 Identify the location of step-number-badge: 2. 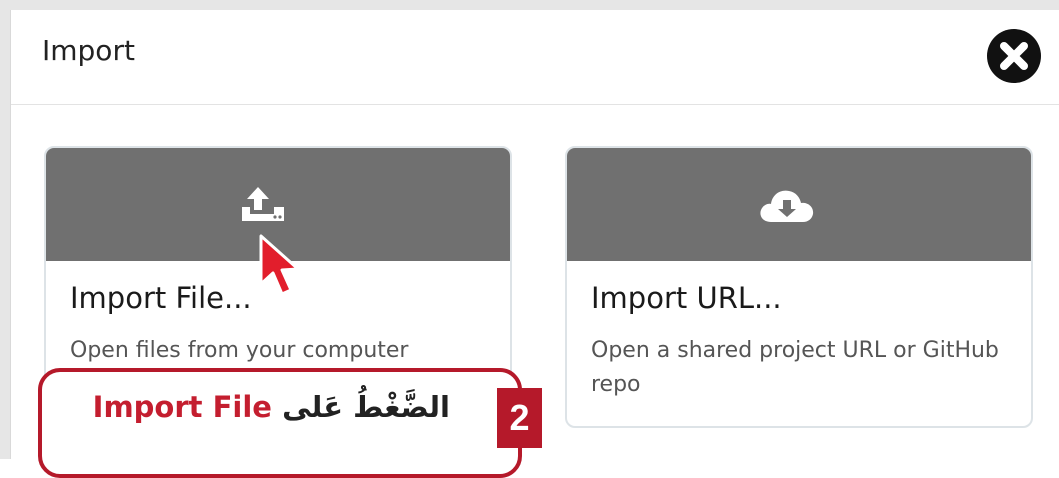
(519, 418).